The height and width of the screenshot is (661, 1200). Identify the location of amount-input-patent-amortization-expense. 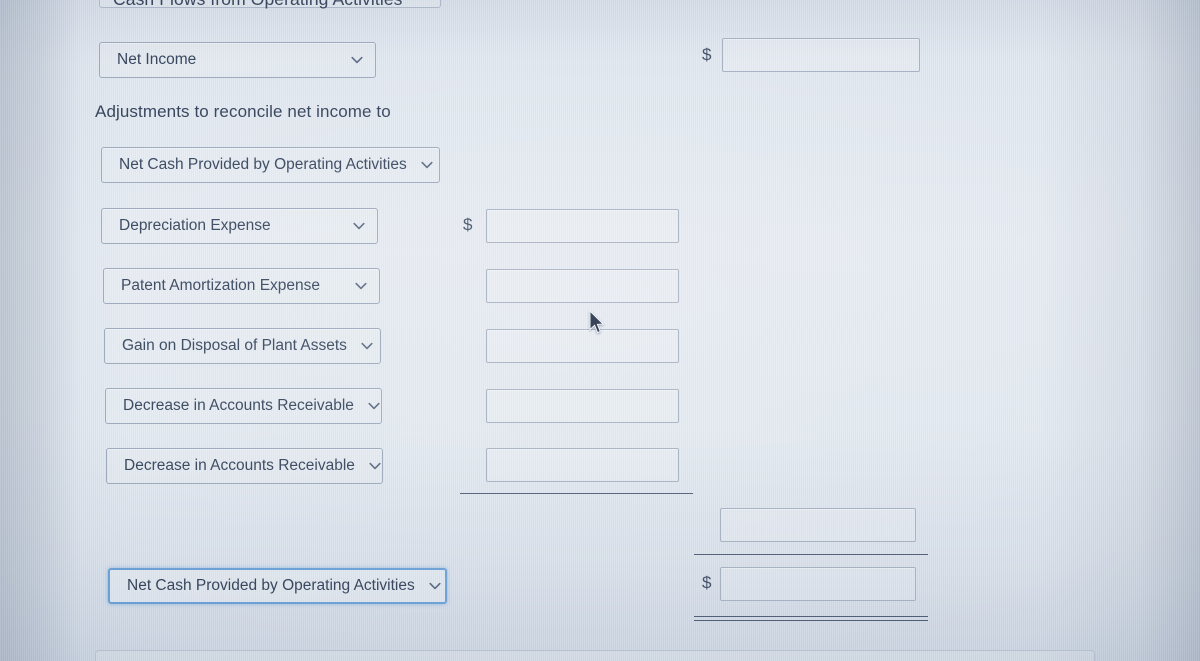
(582, 286).